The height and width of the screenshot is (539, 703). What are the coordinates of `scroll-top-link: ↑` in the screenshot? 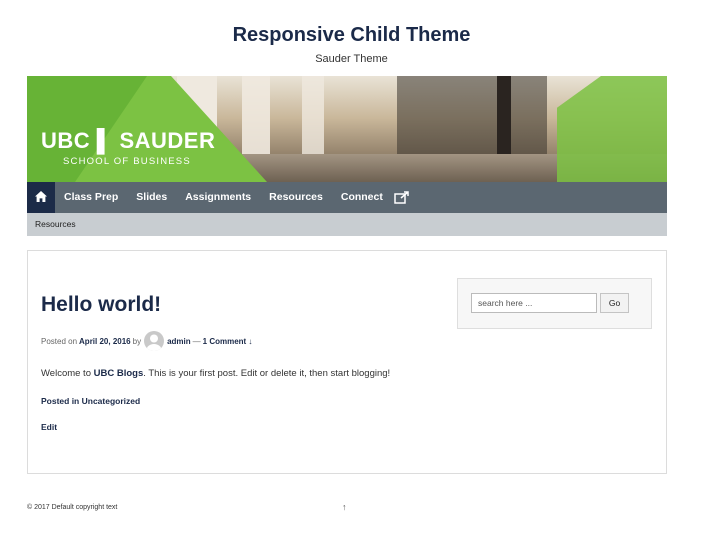 It's located at (344, 507).